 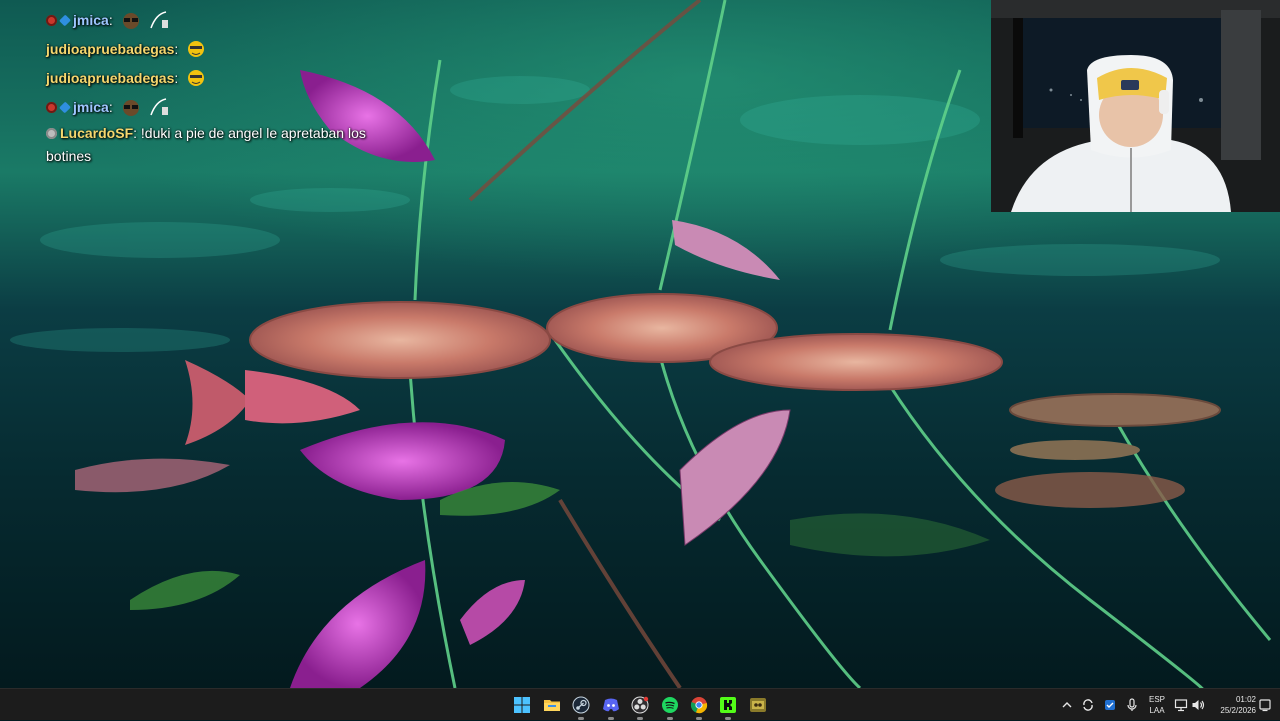 I want to click on folder-icon, so click(x=552, y=705).